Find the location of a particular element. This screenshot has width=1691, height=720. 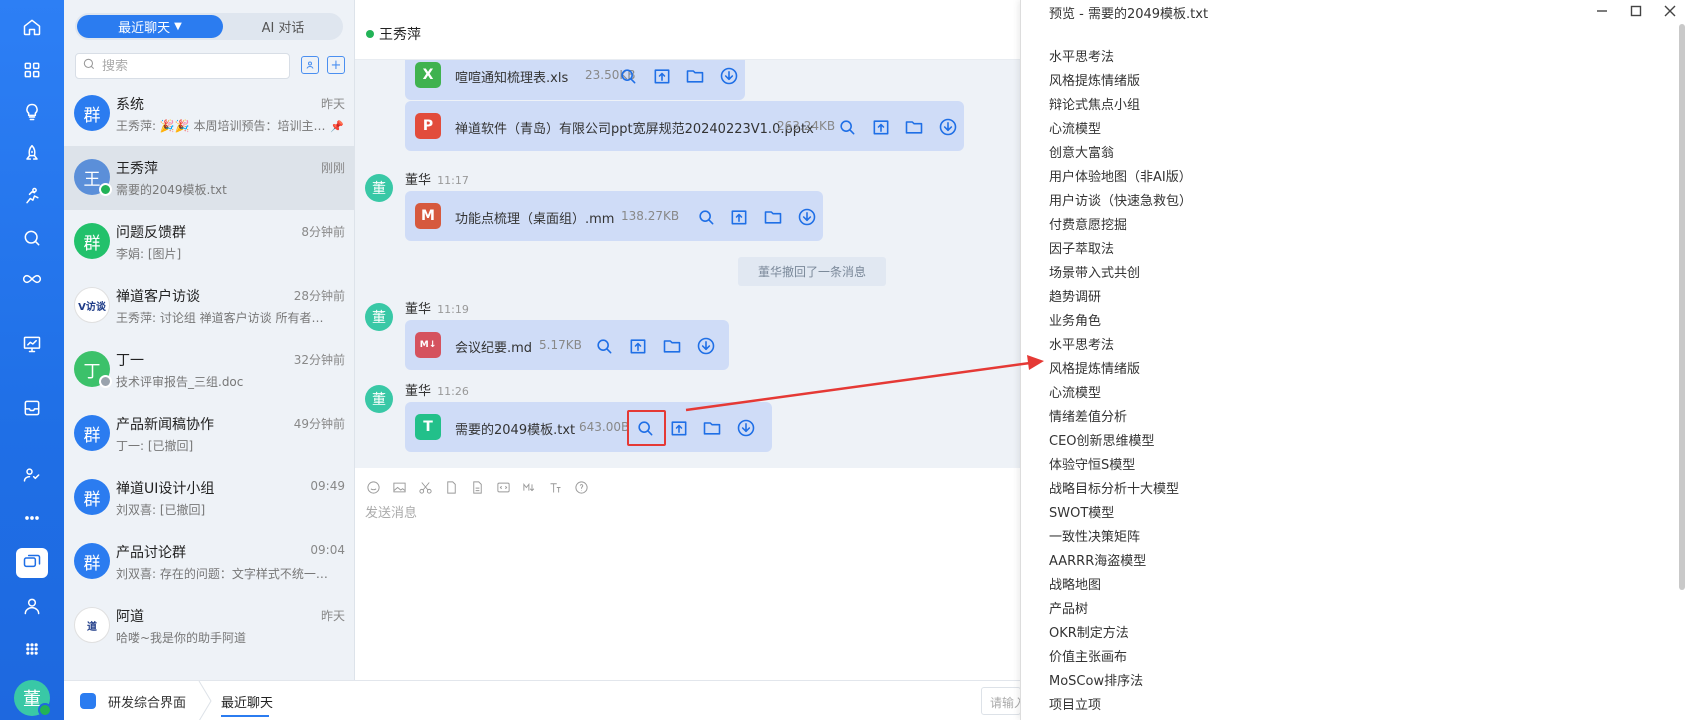

bottom-input: 请输入 is located at coordinates (1001, 701).